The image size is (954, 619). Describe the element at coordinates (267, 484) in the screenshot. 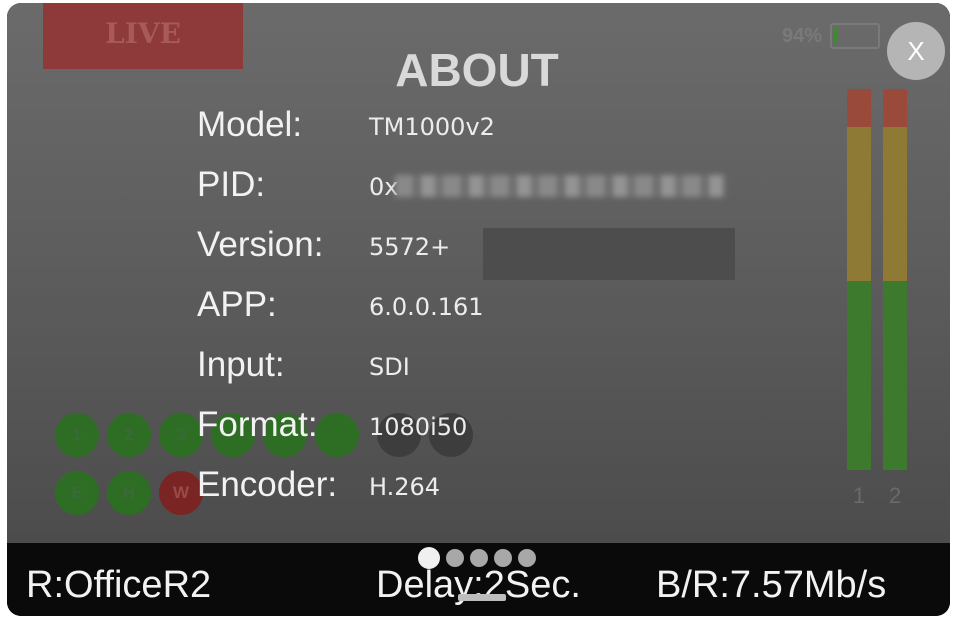

I see `info-label: Encoder:` at that location.